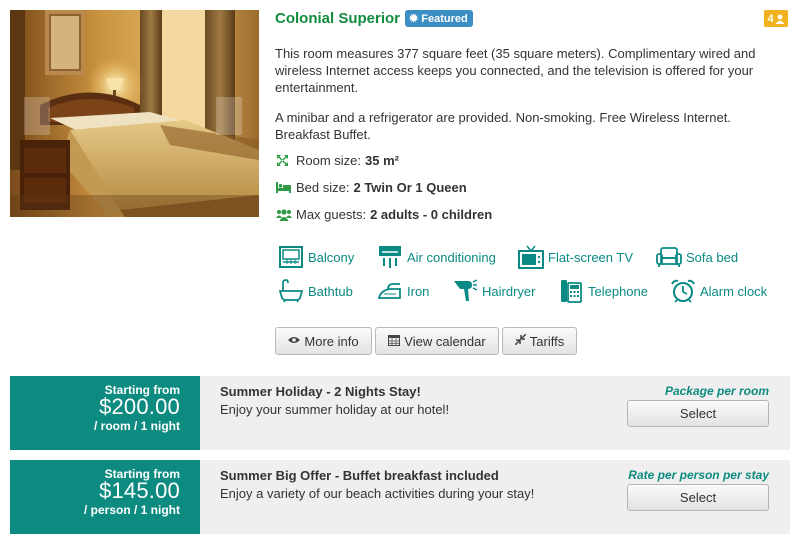  I want to click on max-guests-spec: Max guests: 2 adults - 0 children, so click(384, 214).